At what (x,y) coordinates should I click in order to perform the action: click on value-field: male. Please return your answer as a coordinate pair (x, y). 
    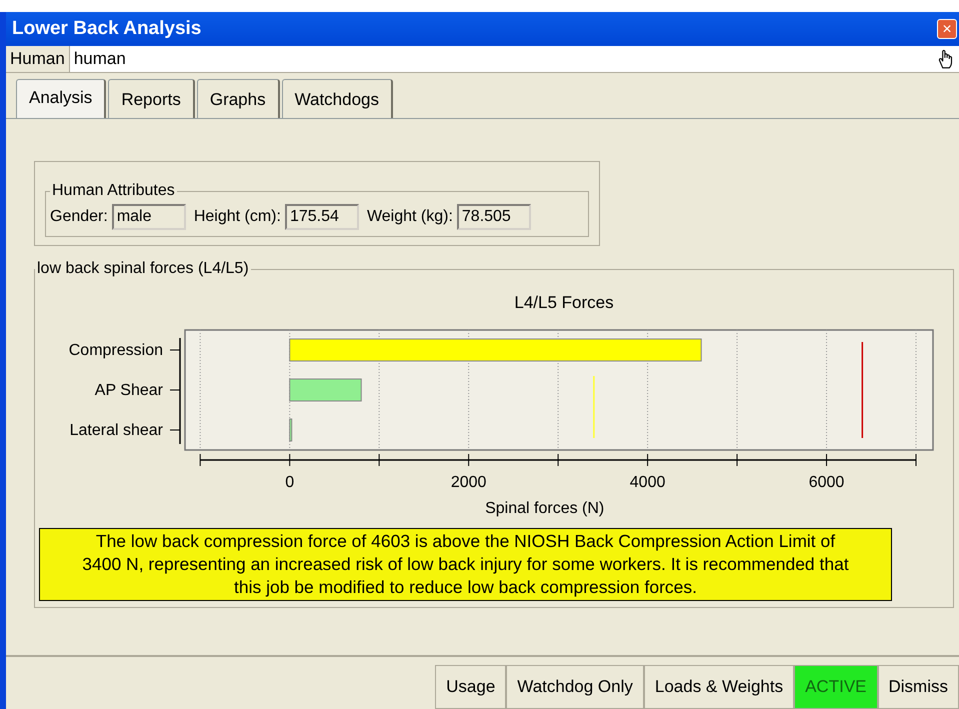
    Looking at the image, I should click on (149, 217).